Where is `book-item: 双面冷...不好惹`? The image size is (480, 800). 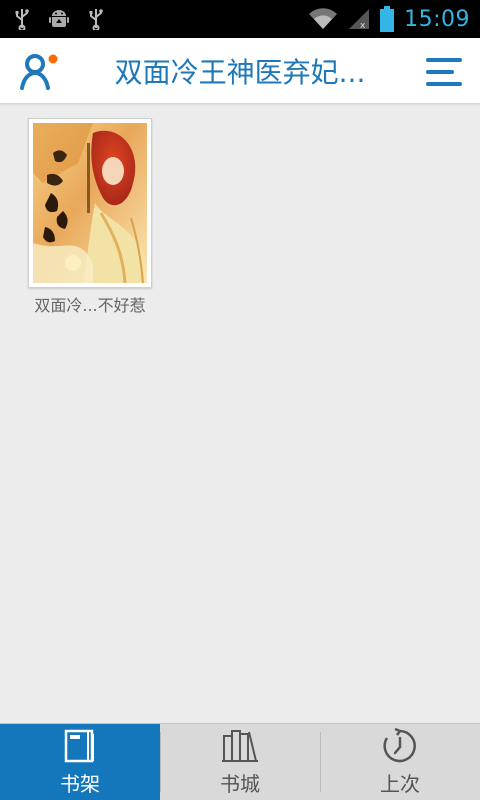 book-item: 双面冷...不好惹 is located at coordinates (90, 217).